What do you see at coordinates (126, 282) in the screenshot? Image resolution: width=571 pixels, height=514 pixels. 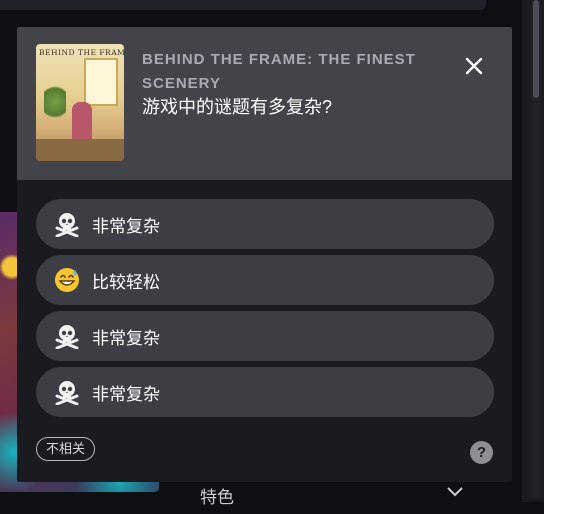 I see `answer-label: 比较轻松` at bounding box center [126, 282].